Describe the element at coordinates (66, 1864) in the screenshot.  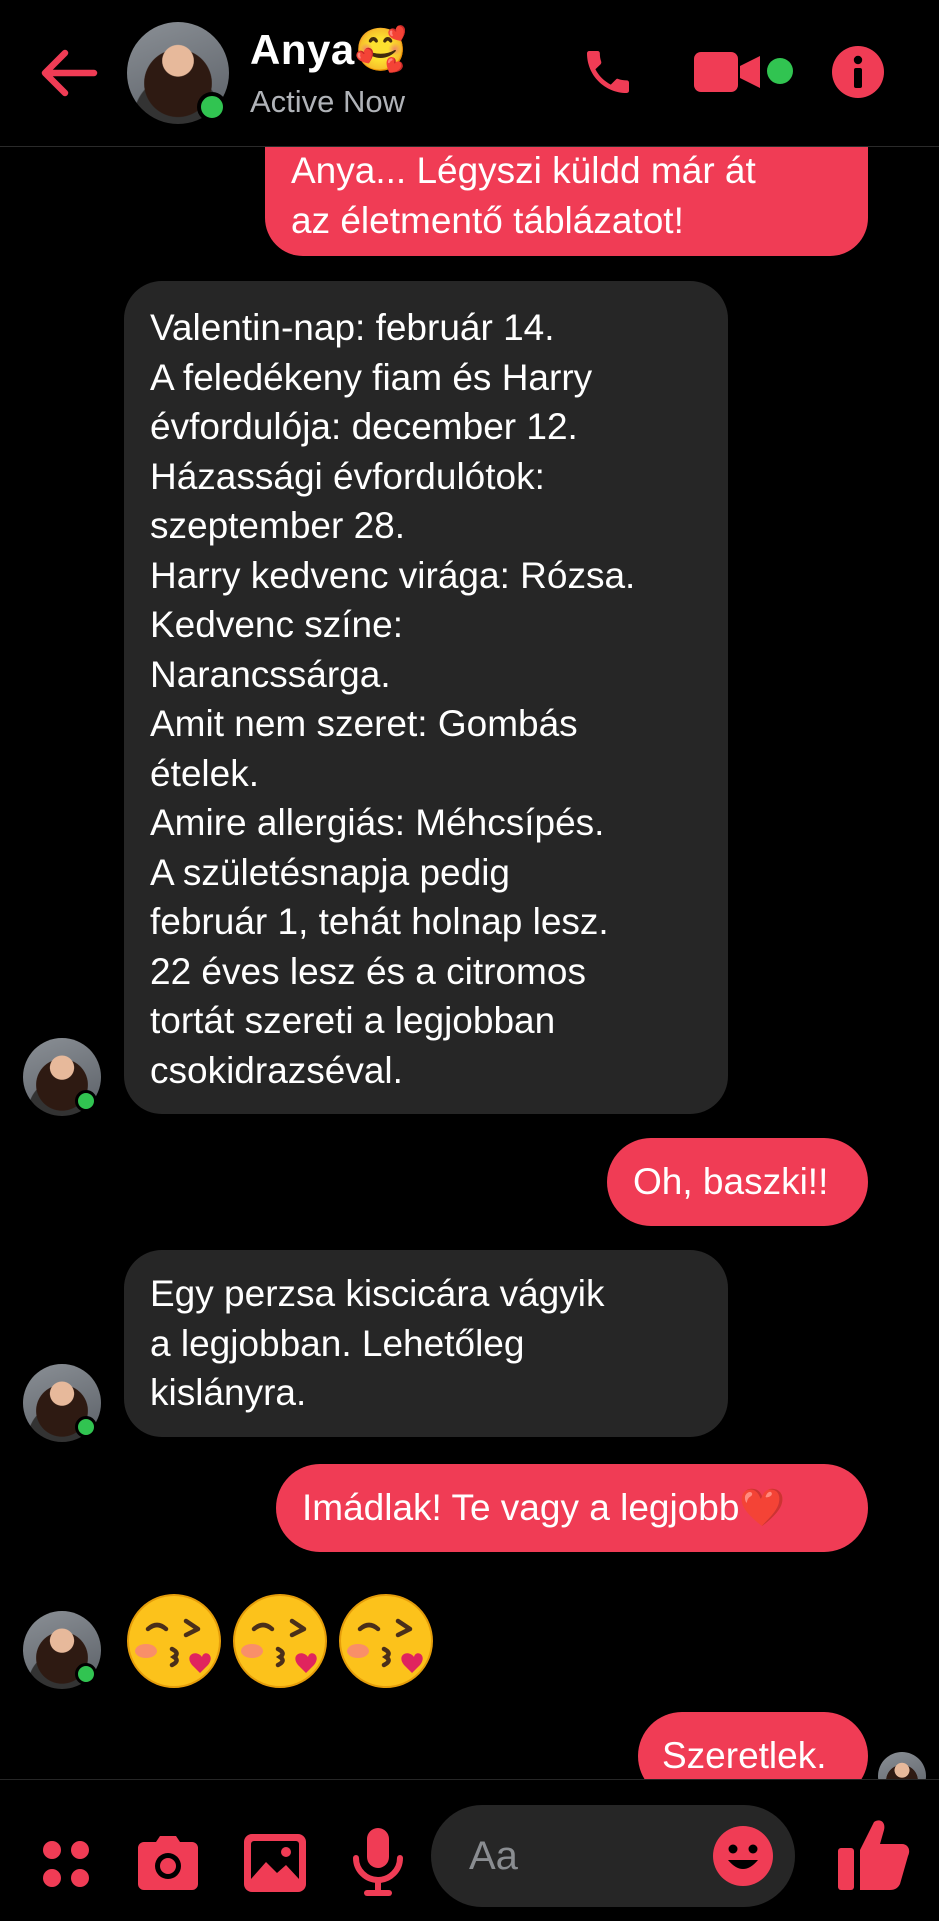
I see `apps-icon` at that location.